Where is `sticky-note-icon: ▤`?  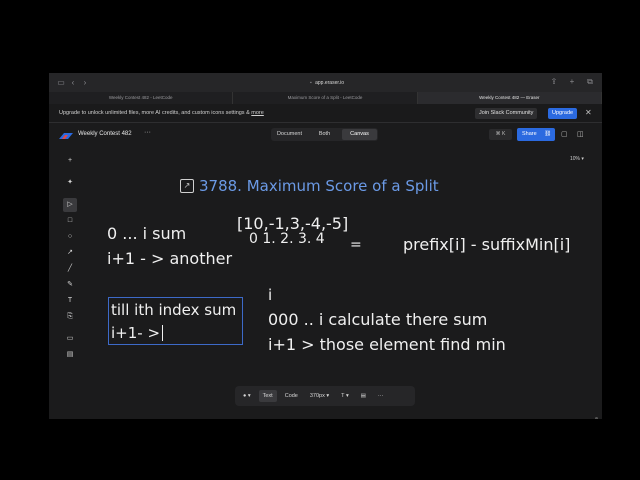
sticky-note-icon: ▤ is located at coordinates (70, 355).